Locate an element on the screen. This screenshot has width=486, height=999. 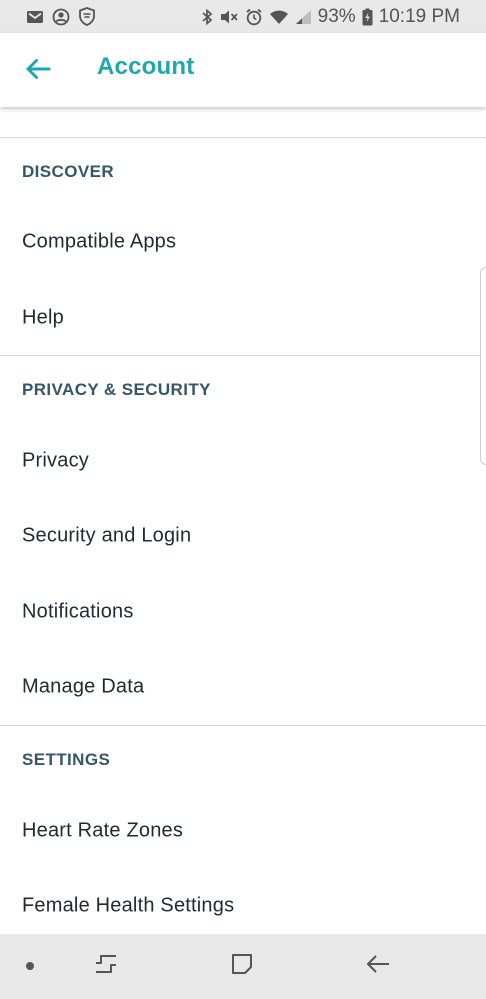
section-header-settings: SETTINGS is located at coordinates (66, 759).